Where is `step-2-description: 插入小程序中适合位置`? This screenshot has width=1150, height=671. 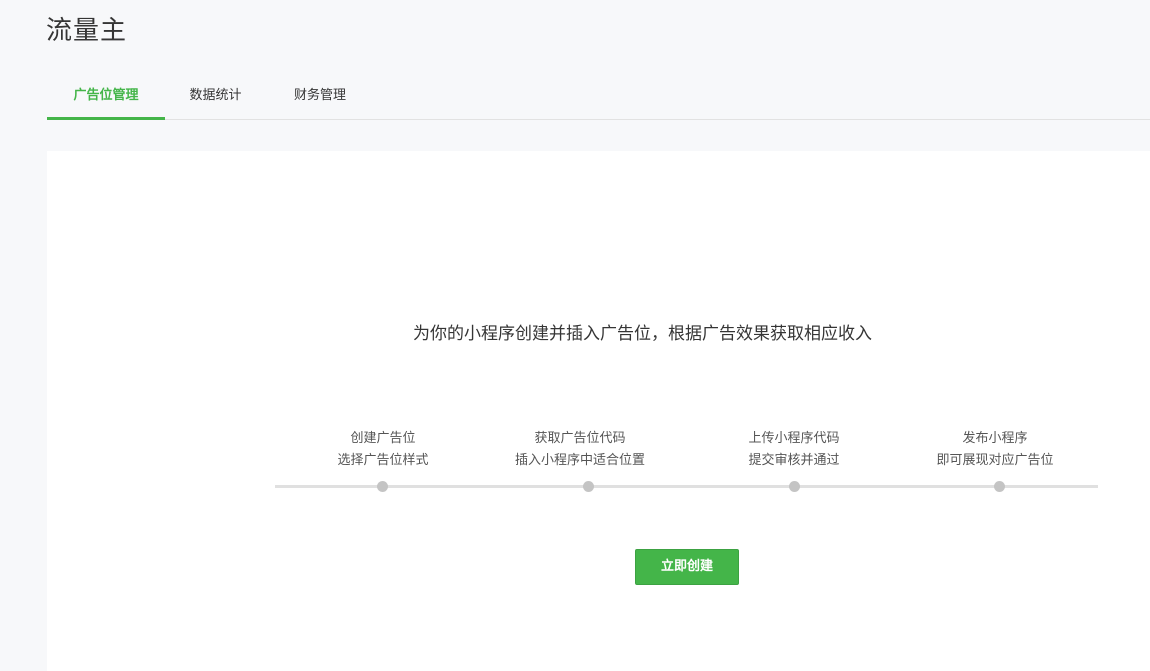
step-2-description: 插入小程序中适合位置 is located at coordinates (579, 460).